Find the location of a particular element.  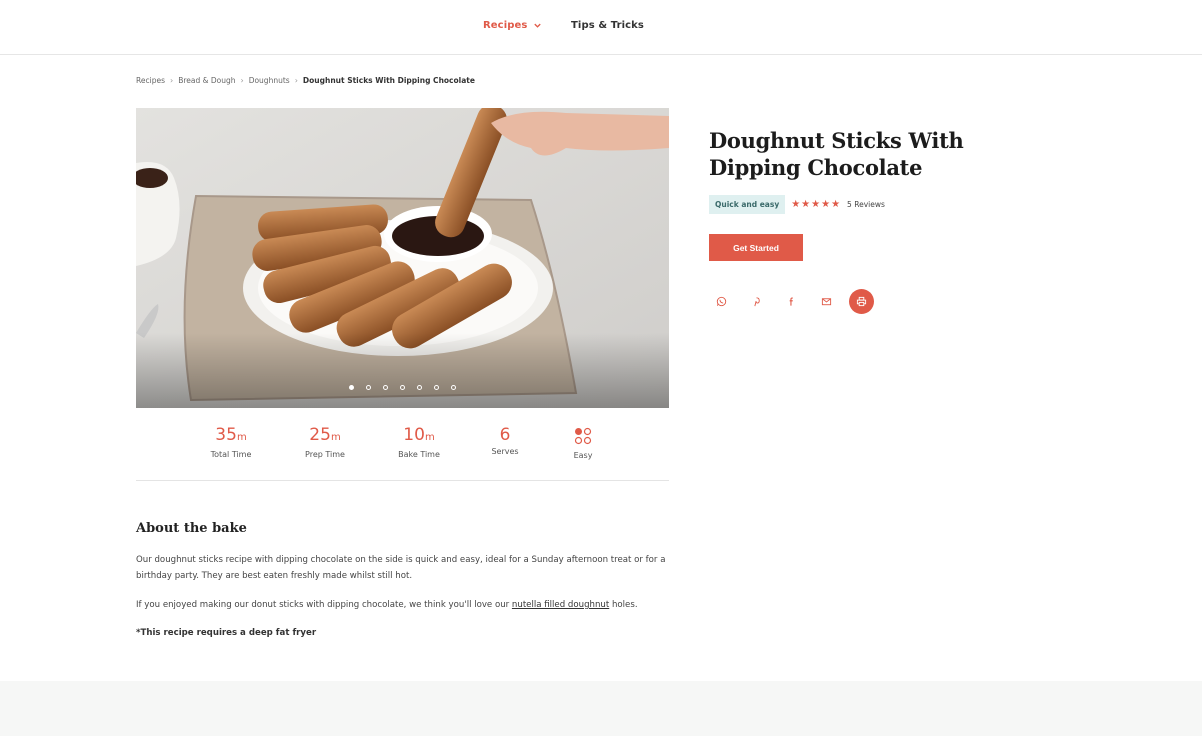

carousel-dots is located at coordinates (402, 387).